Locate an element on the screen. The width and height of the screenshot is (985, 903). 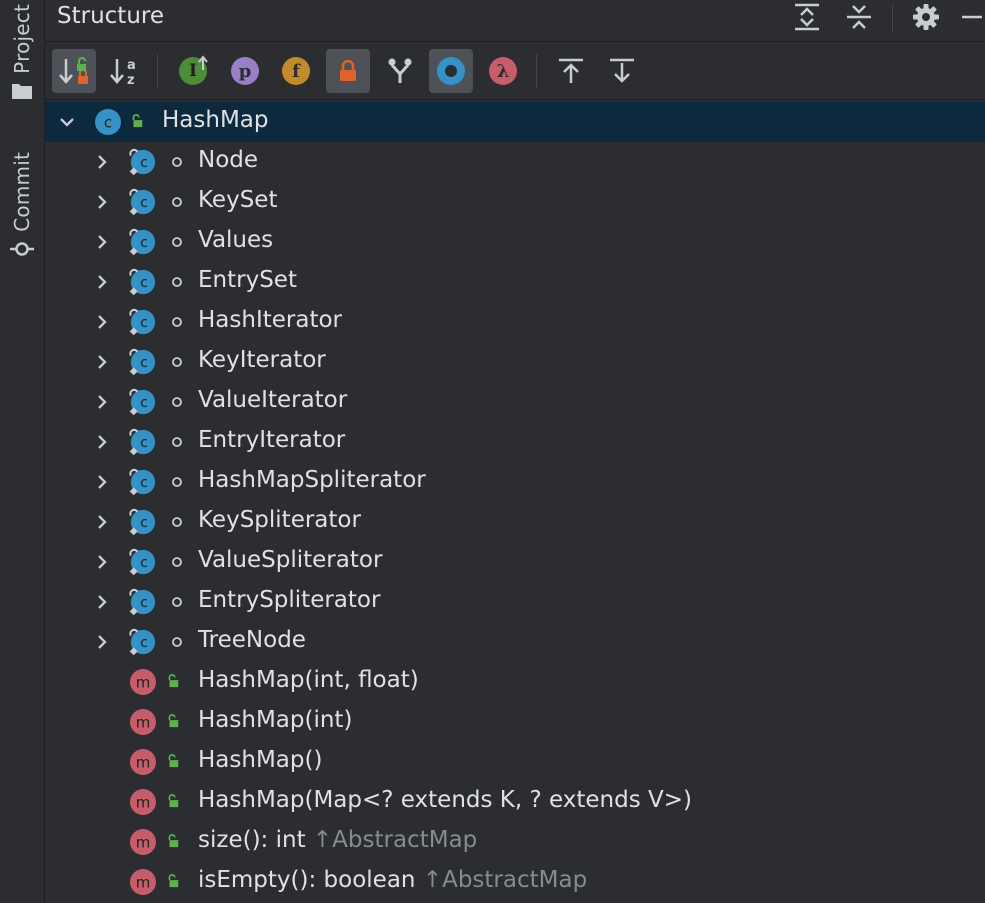
tree-node-label: HashMap(int) is located at coordinates (275, 720).